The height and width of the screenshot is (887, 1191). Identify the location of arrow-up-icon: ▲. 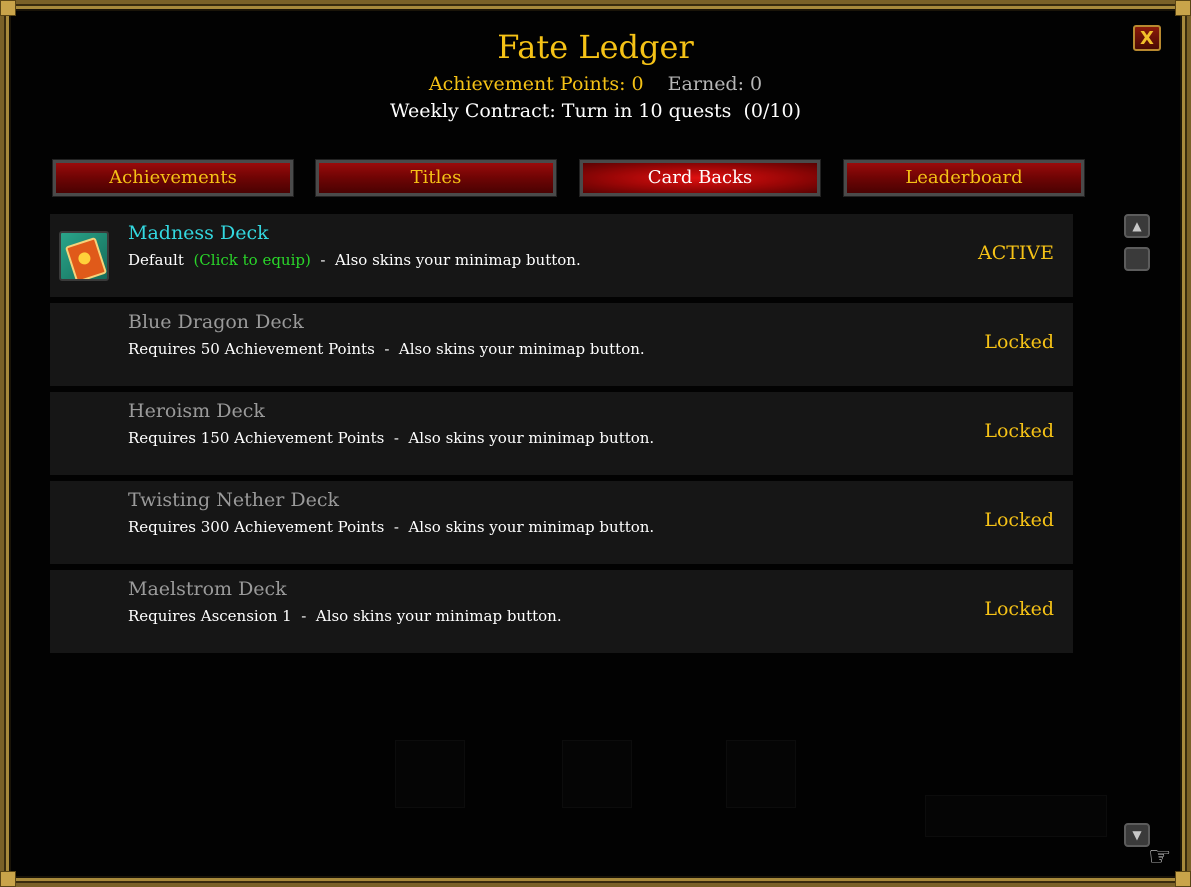
(1137, 226).